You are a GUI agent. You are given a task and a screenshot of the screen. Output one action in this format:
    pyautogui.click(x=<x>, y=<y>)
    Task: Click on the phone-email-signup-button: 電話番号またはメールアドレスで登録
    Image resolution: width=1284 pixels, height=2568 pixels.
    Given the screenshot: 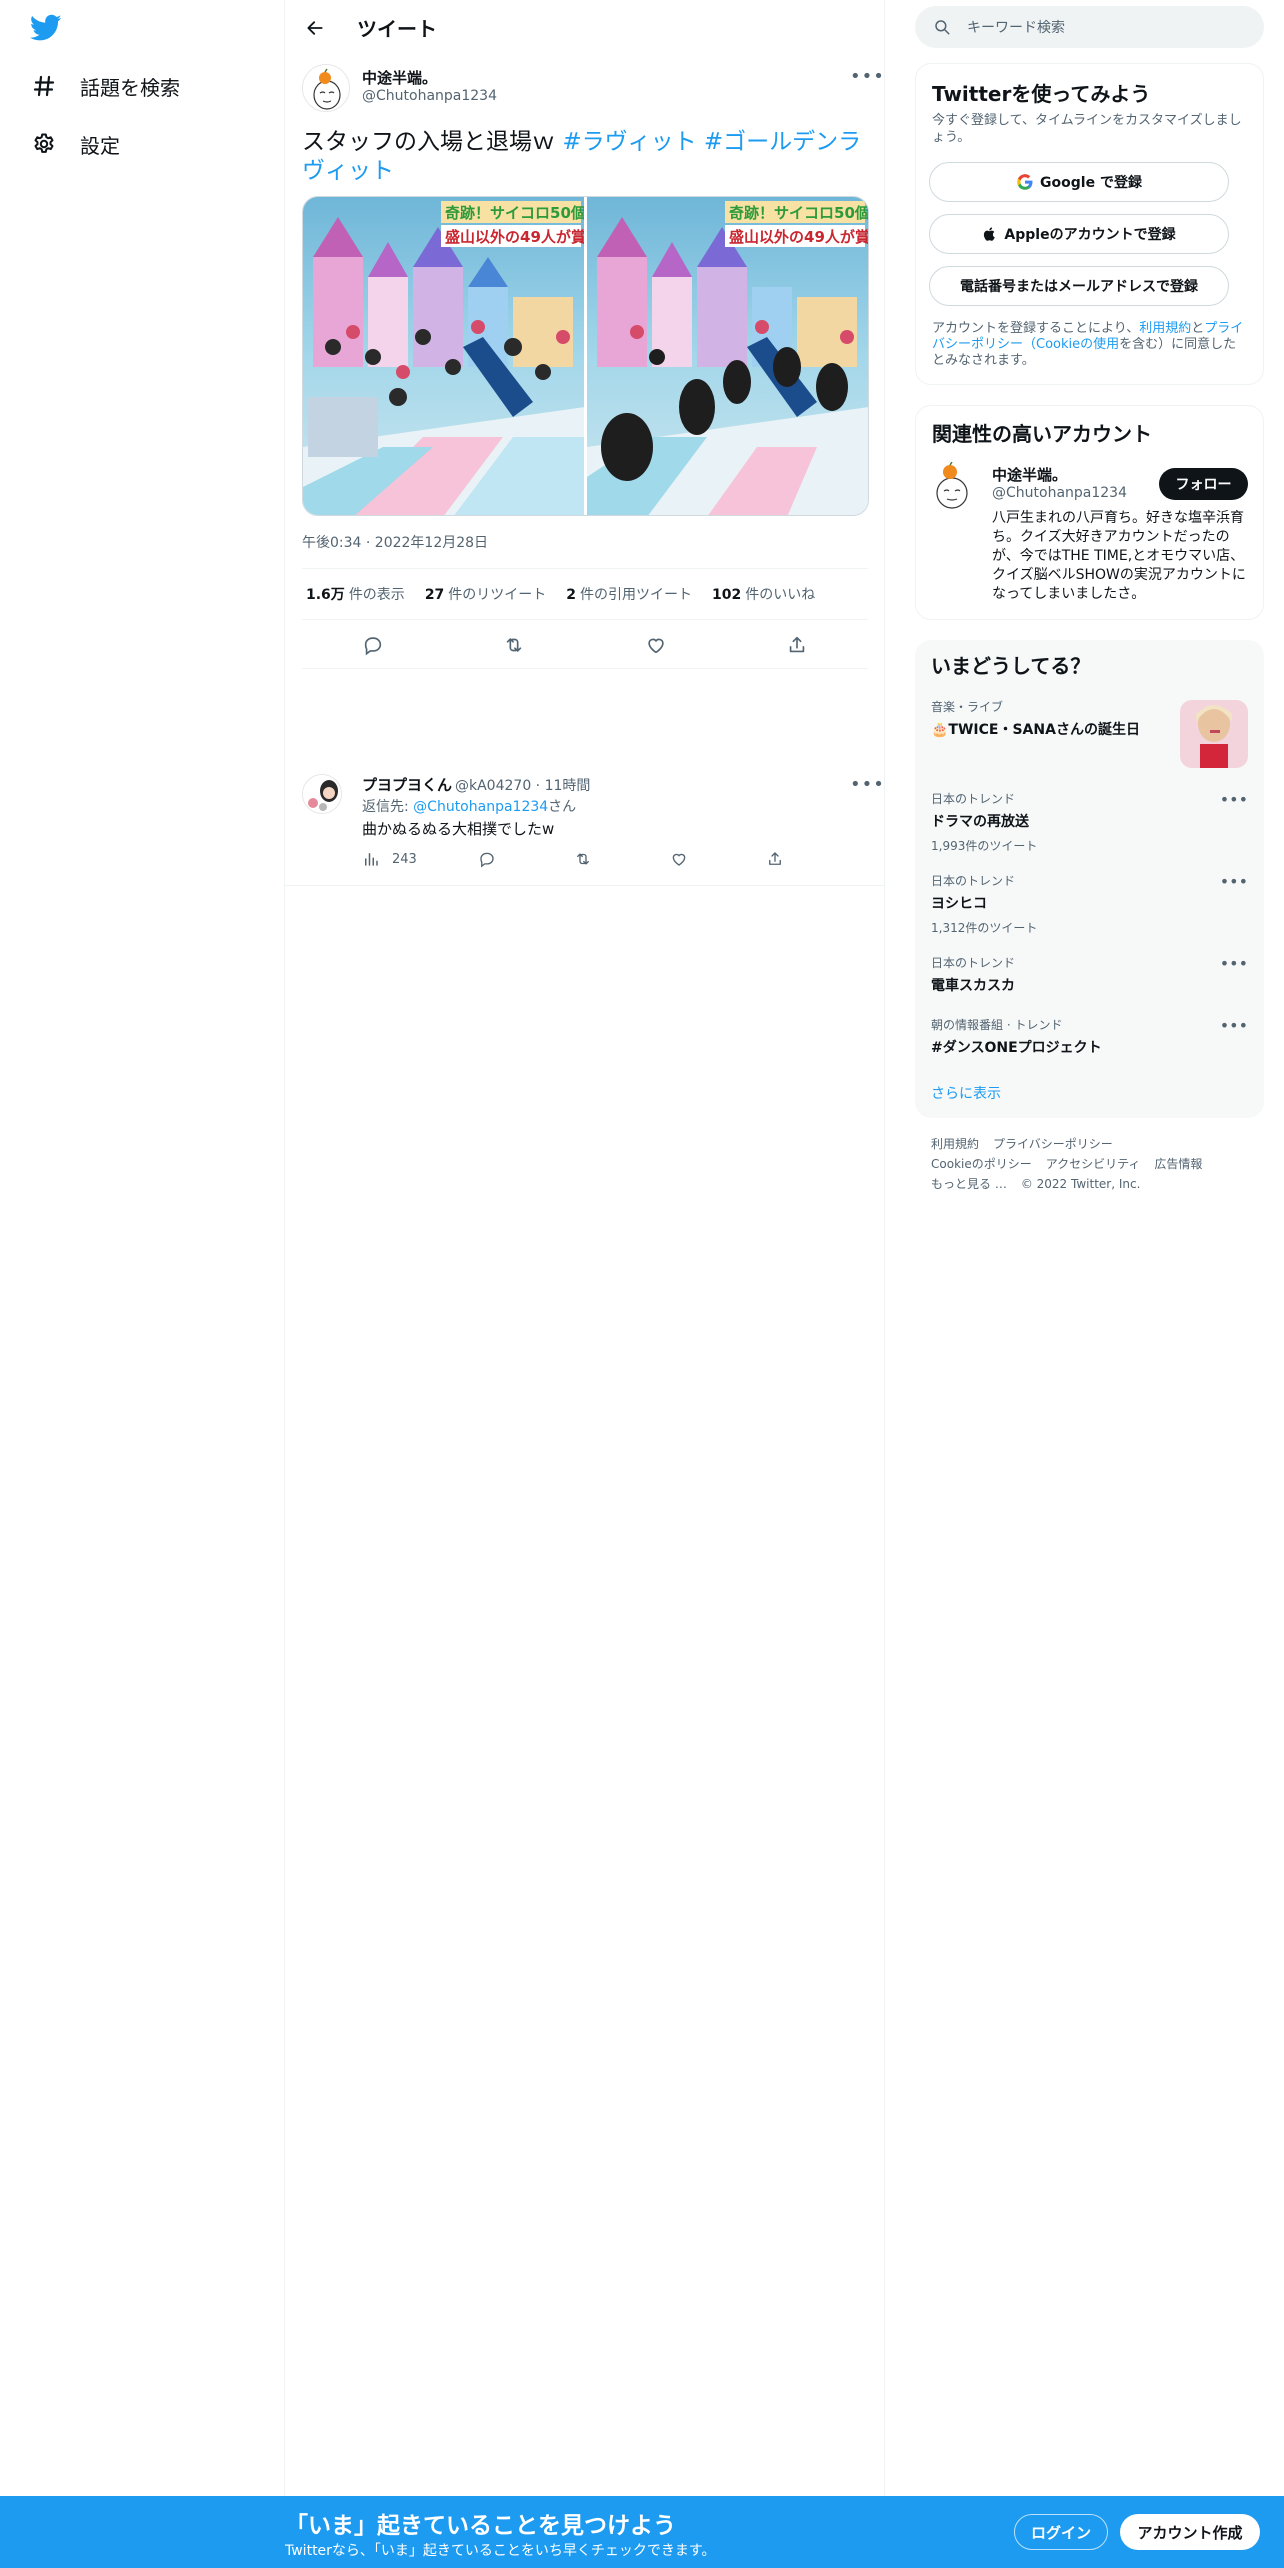 What is the action you would take?
    pyautogui.click(x=1079, y=286)
    